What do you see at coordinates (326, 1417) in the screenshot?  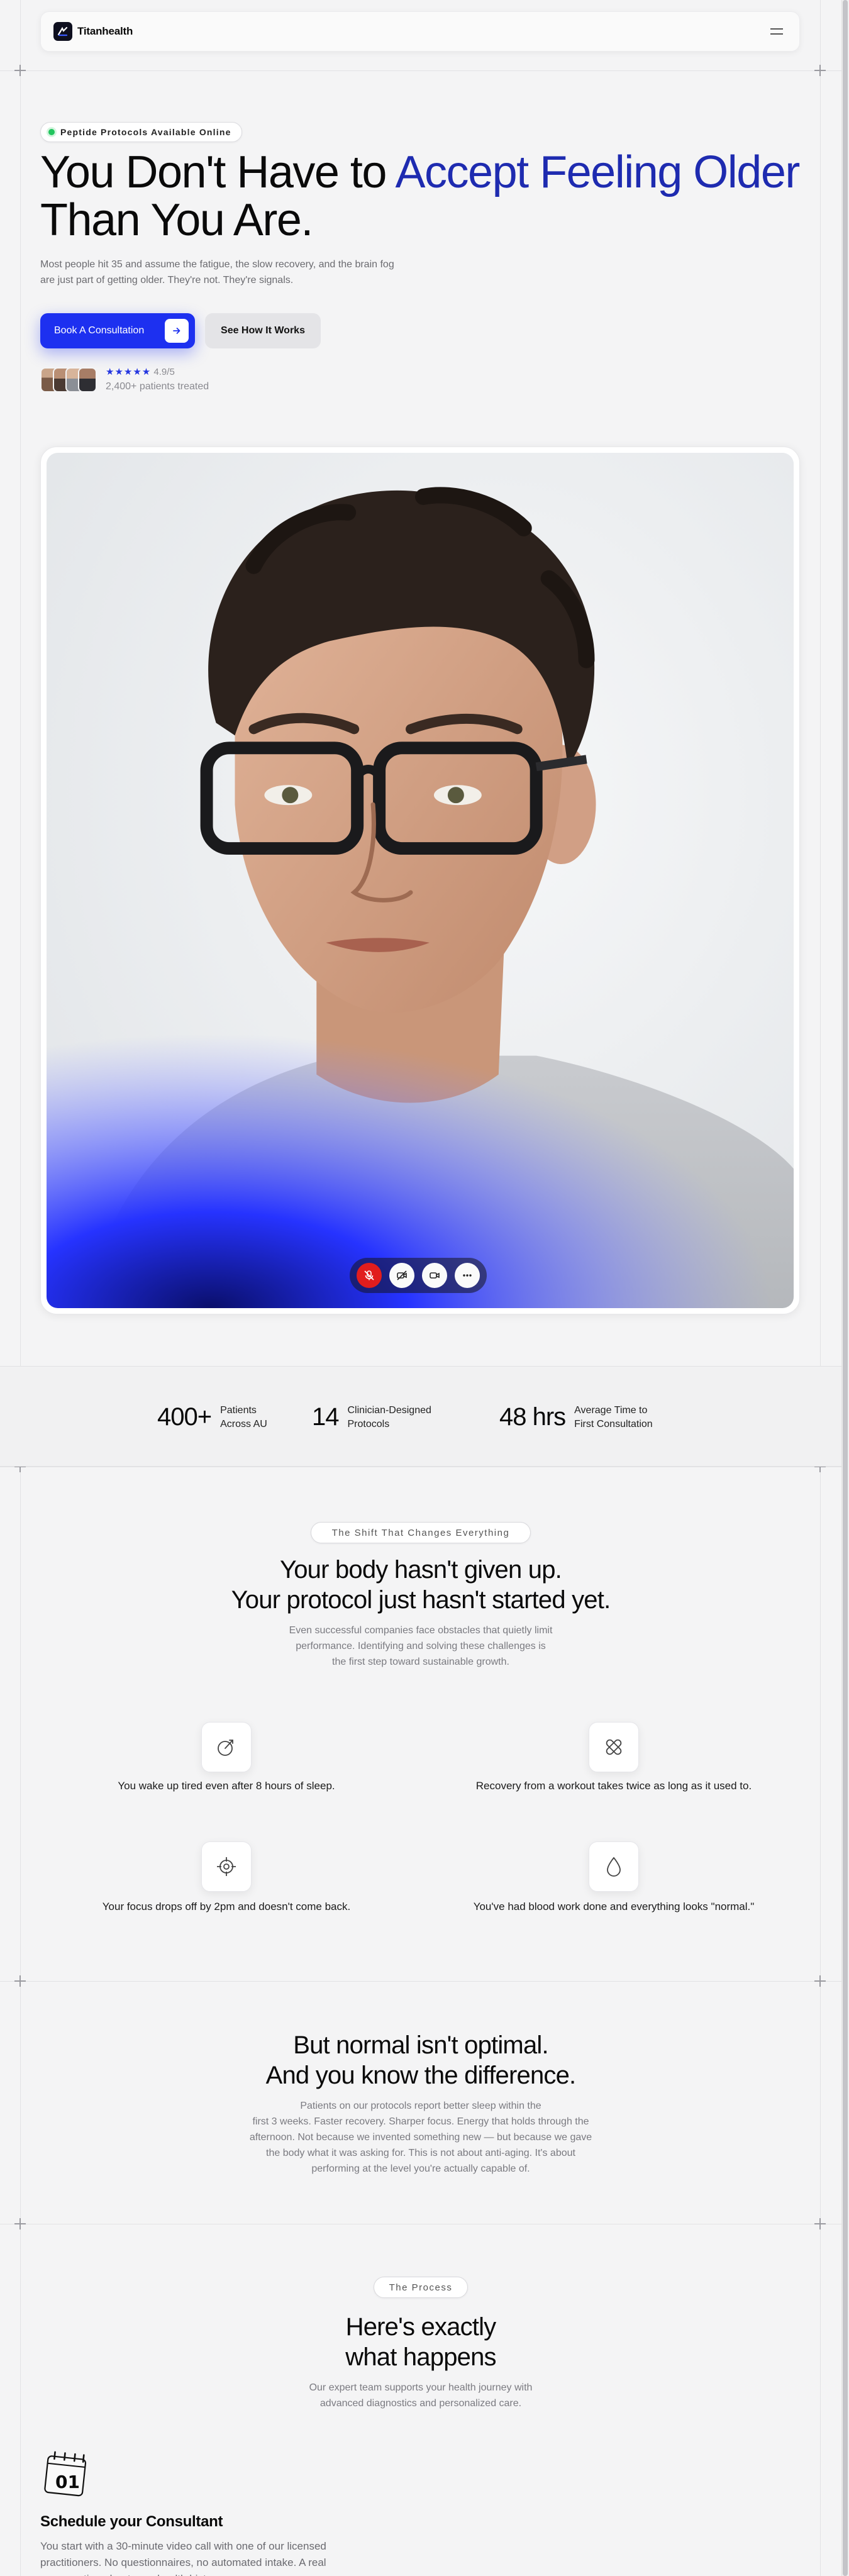 I see `stat-value: 14` at bounding box center [326, 1417].